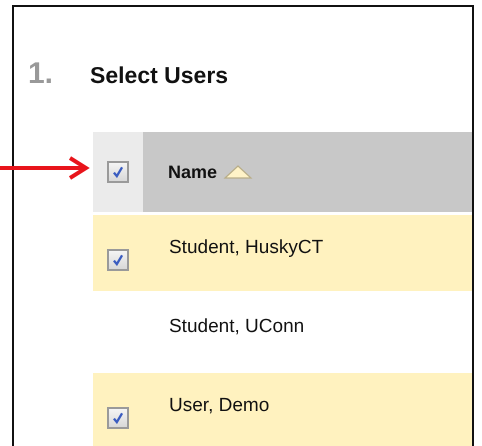  I want to click on section-title: Select Users, so click(159, 75).